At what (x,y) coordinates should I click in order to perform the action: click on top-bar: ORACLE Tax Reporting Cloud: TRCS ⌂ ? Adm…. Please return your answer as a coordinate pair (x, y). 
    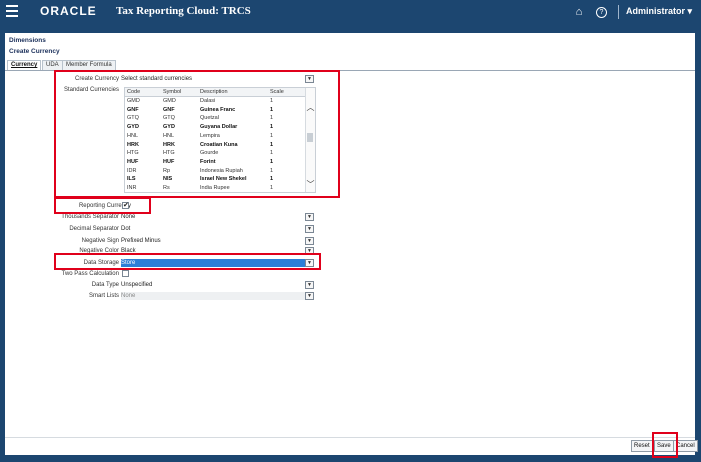
    Looking at the image, I should click on (350, 13).